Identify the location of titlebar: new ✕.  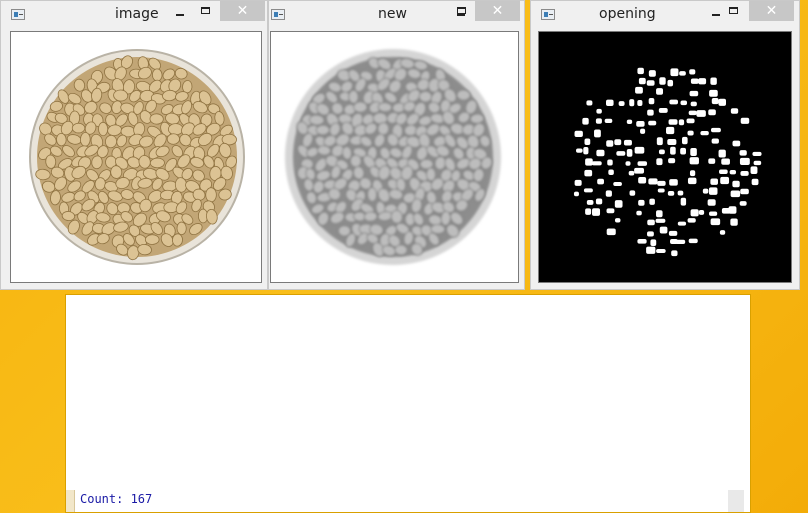
(396, 15).